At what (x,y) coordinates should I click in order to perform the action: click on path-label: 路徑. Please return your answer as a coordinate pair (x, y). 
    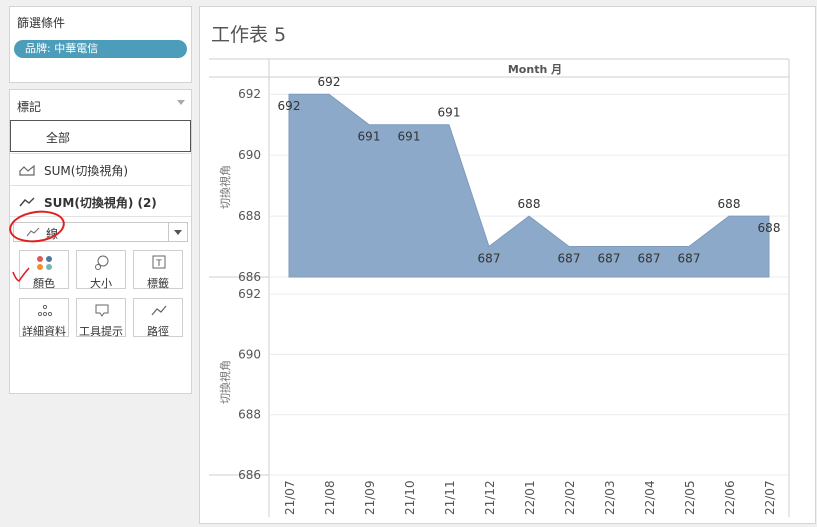
    Looking at the image, I should click on (158, 331).